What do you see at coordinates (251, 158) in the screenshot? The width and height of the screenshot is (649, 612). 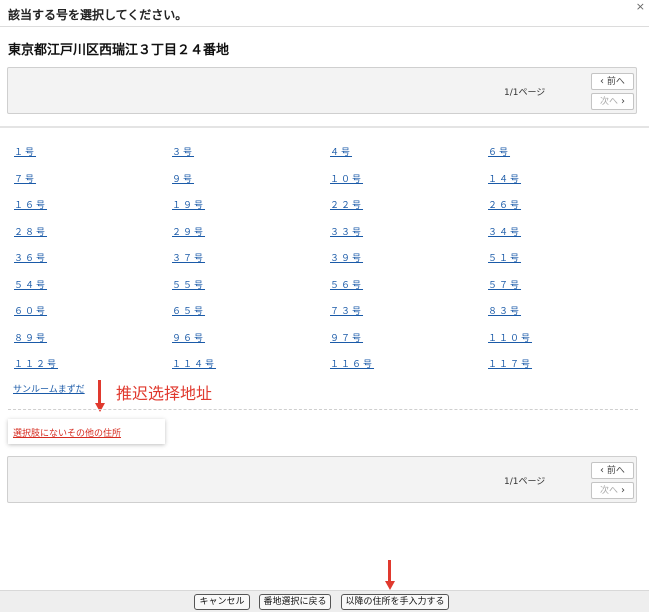 I see `number-link: ３号` at bounding box center [251, 158].